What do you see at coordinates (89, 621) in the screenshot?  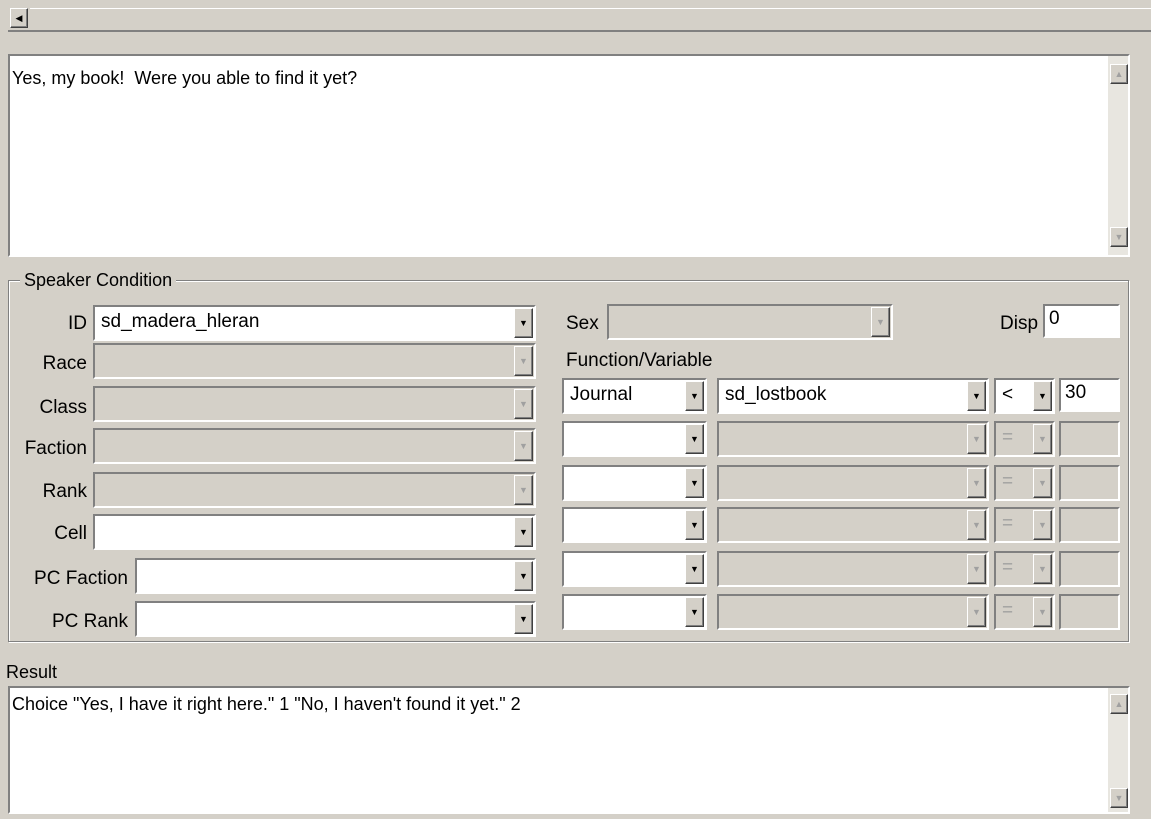 I see `pc-rank-label: PC Rank` at bounding box center [89, 621].